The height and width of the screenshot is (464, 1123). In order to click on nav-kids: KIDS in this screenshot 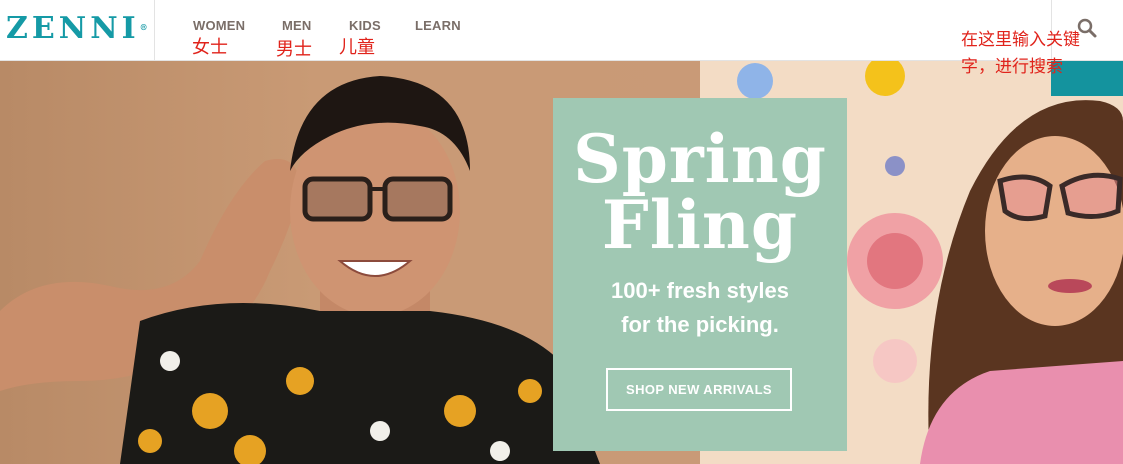, I will do `click(365, 25)`.